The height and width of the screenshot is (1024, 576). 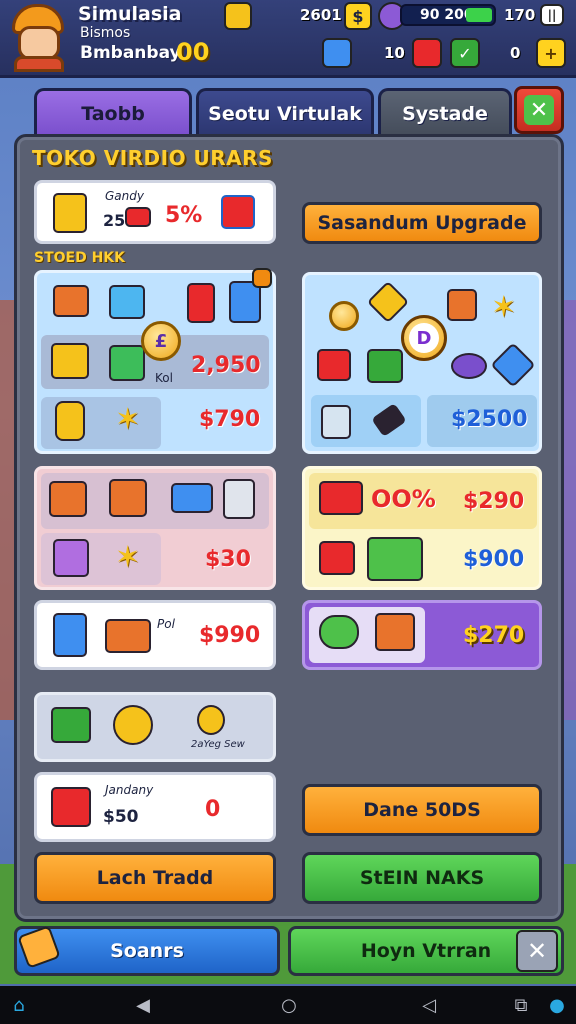 What do you see at coordinates (422, 878) in the screenshot?
I see `stein-naks-button: StEIN NAKS` at bounding box center [422, 878].